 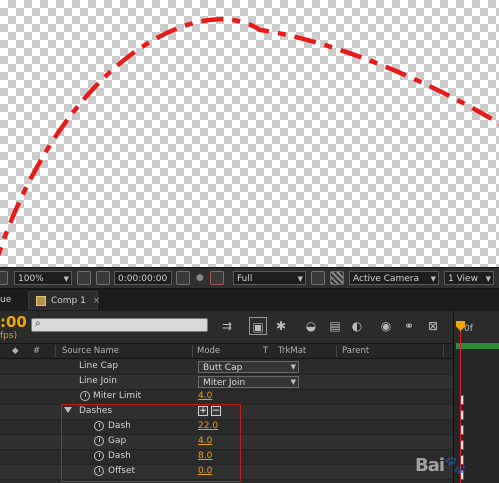 What do you see at coordinates (433, 326) in the screenshot?
I see `auto-keyframe-icon: ⊠` at bounding box center [433, 326].